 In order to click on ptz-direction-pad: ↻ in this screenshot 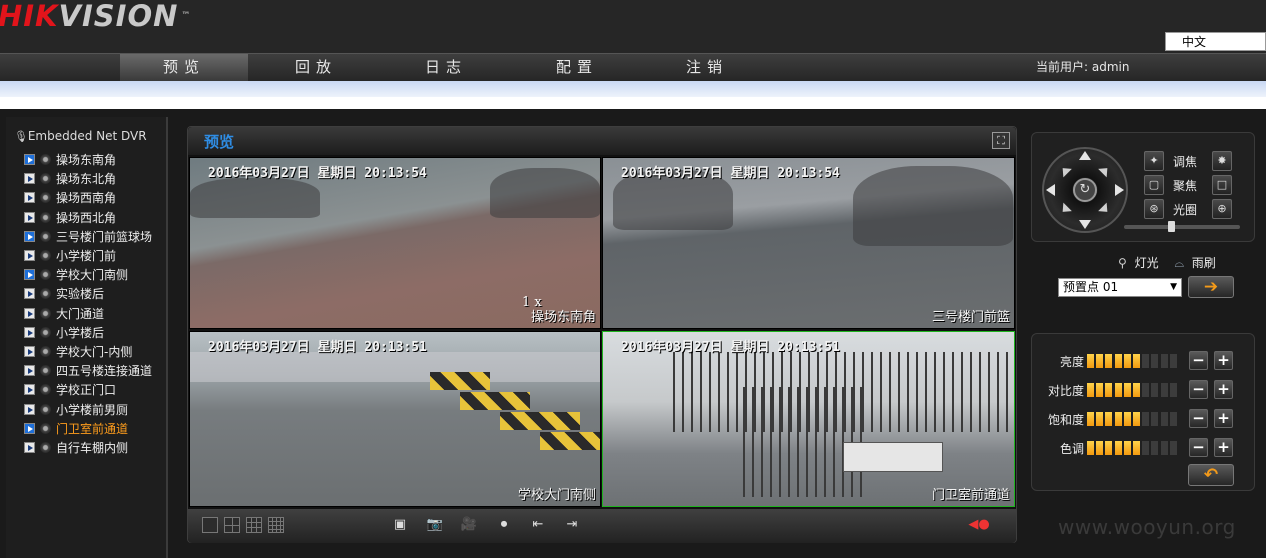, I will do `click(1085, 190)`.